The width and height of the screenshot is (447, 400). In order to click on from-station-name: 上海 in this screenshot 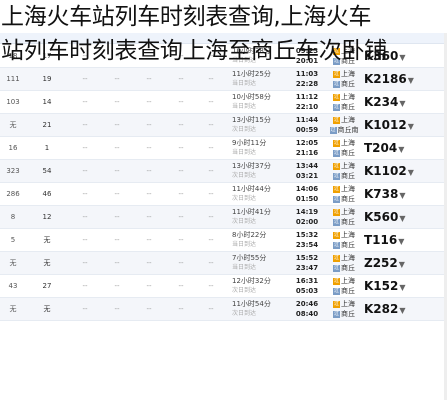, I will do `click(348, 304)`.